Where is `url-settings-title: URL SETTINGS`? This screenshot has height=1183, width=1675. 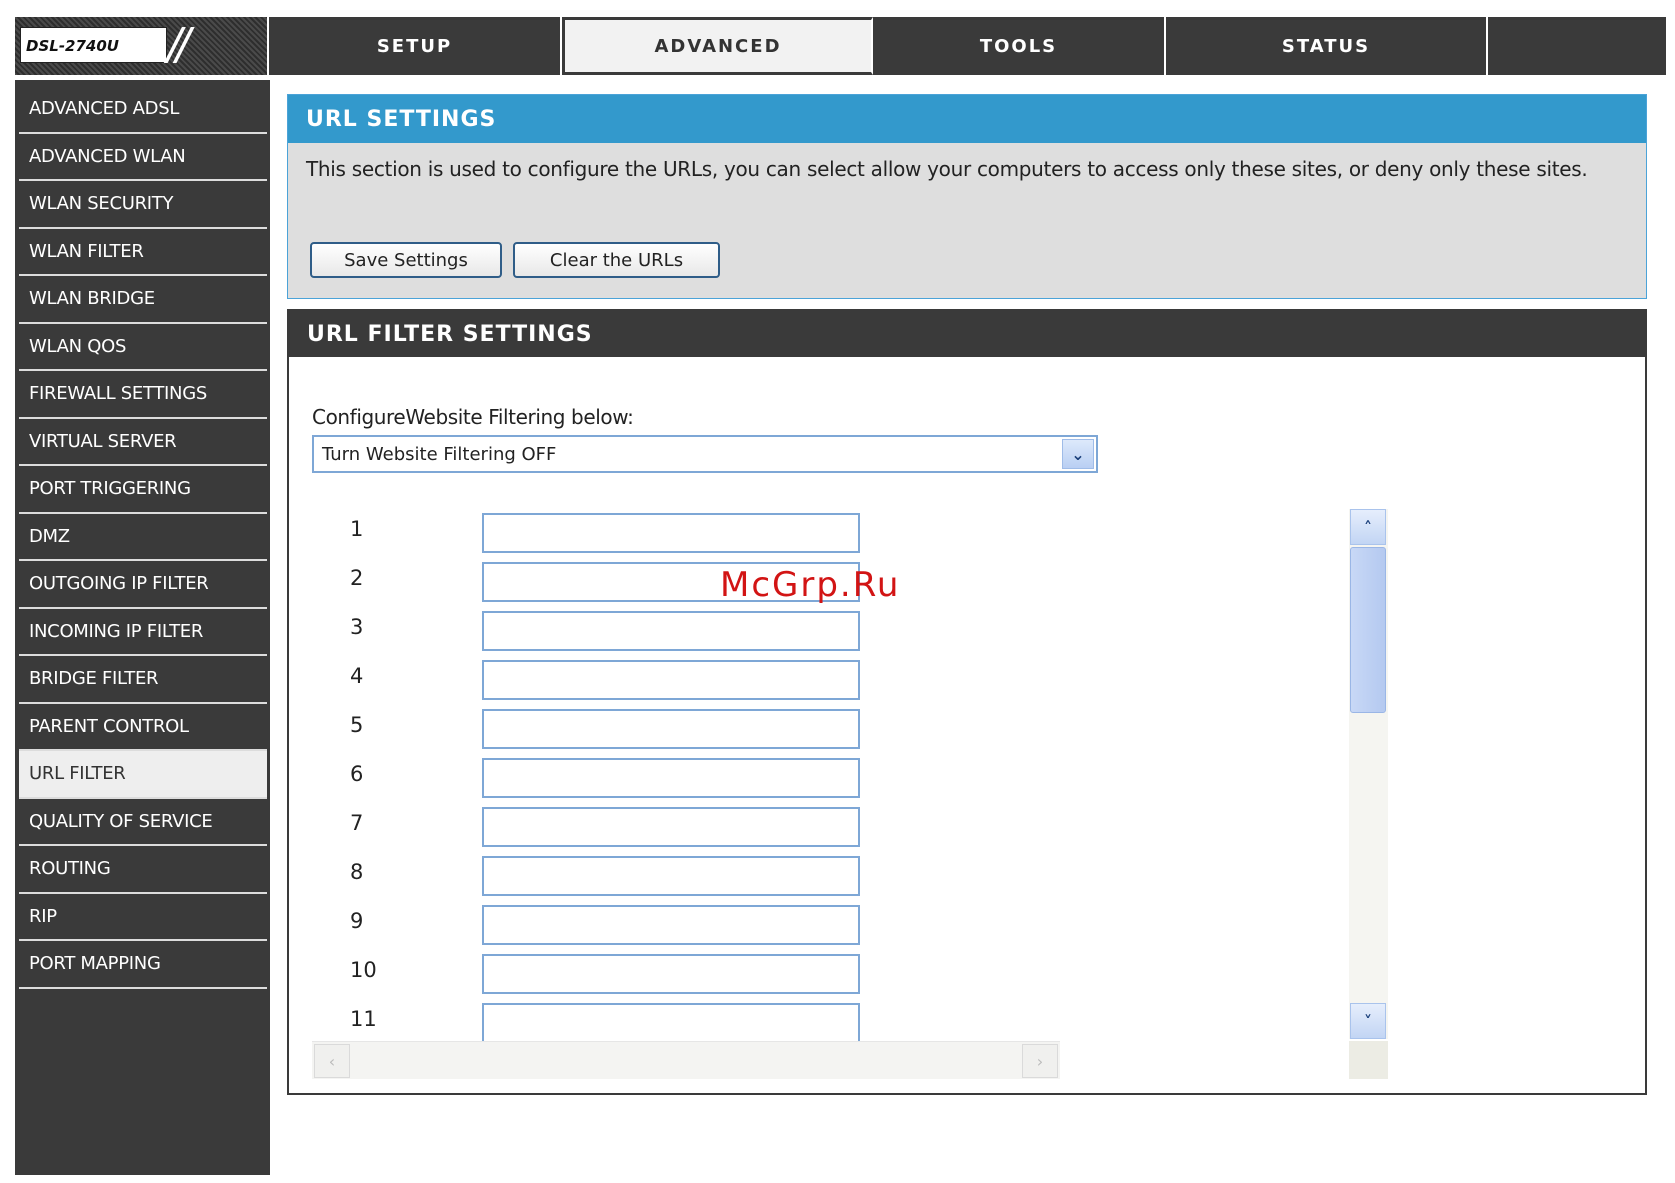 url-settings-title: URL SETTINGS is located at coordinates (967, 119).